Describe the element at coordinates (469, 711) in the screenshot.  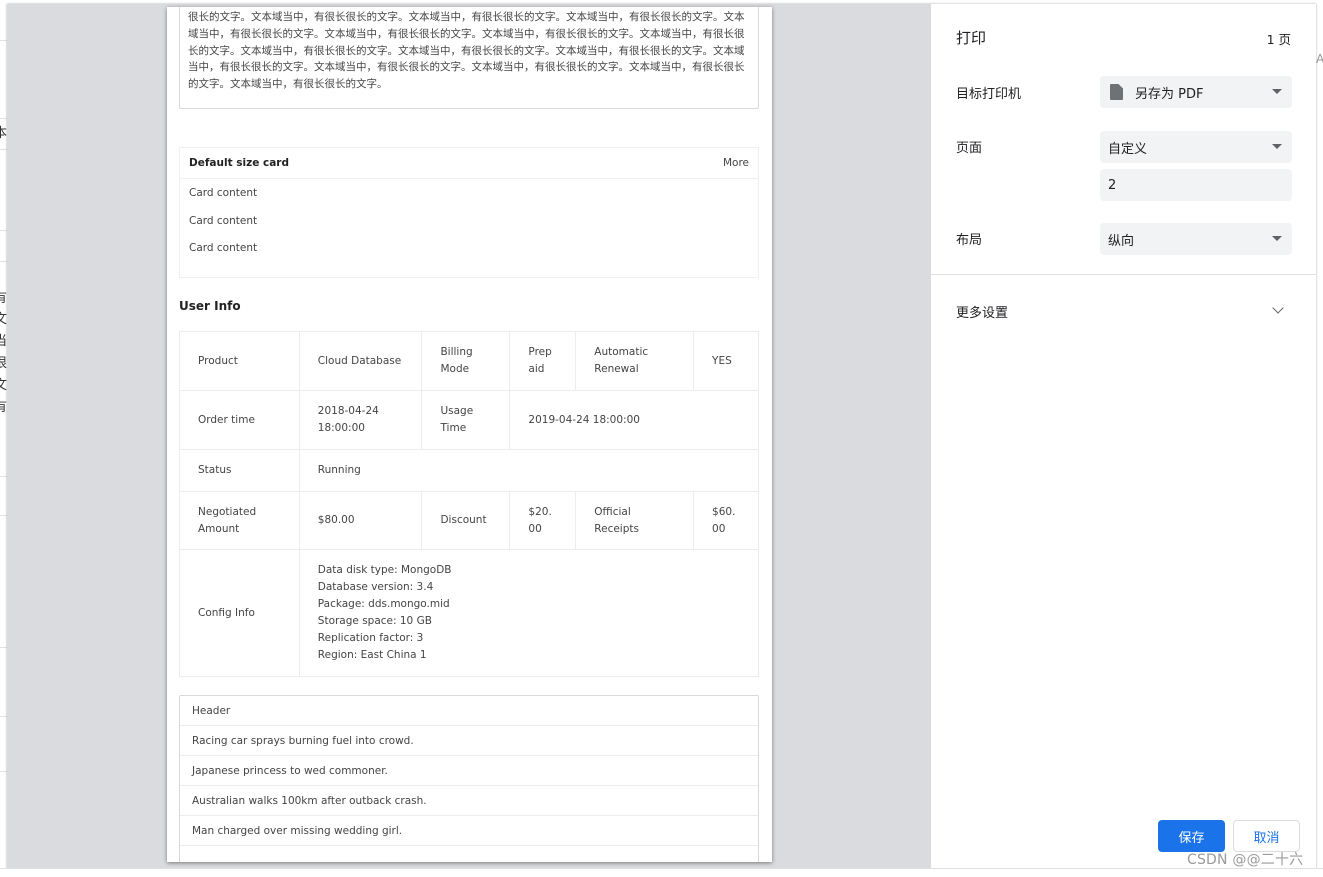
I see `list-header: Header` at that location.